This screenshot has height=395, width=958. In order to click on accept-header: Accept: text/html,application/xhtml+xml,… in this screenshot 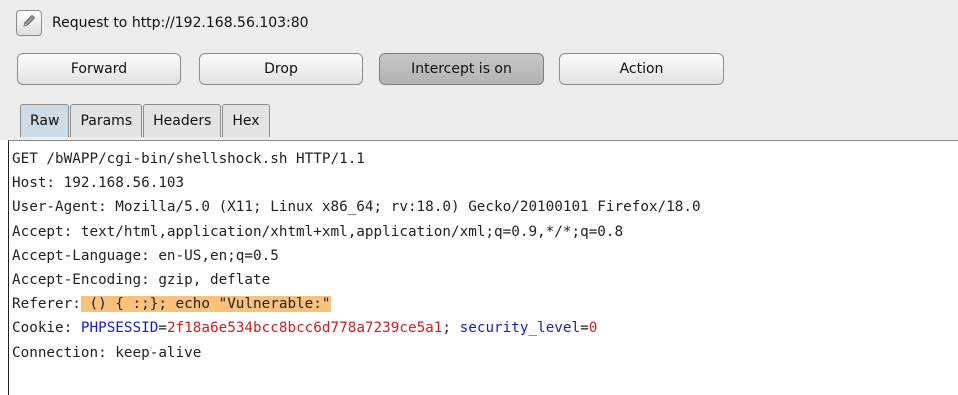, I will do `click(318, 231)`.